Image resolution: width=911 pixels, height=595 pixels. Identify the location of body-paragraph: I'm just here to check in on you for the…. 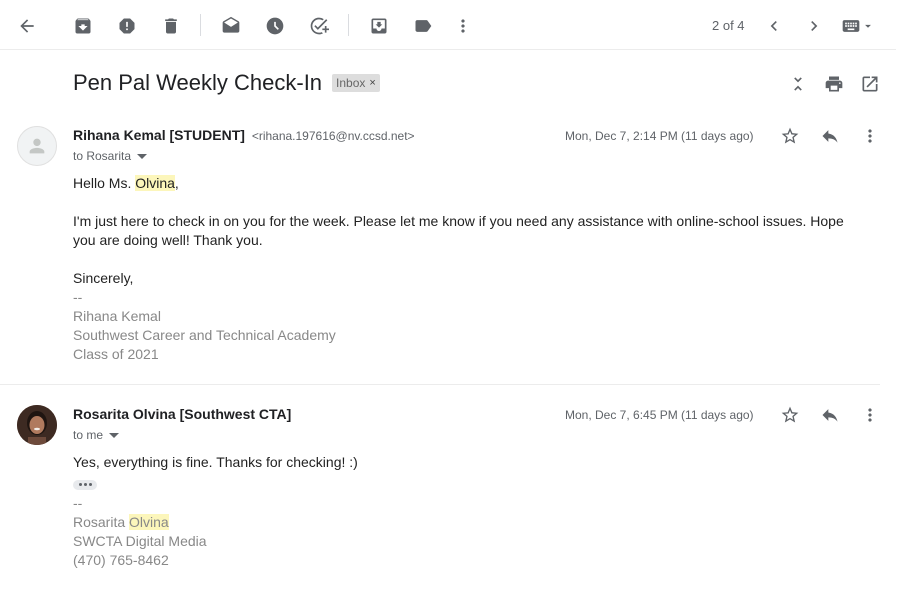
(458, 230).